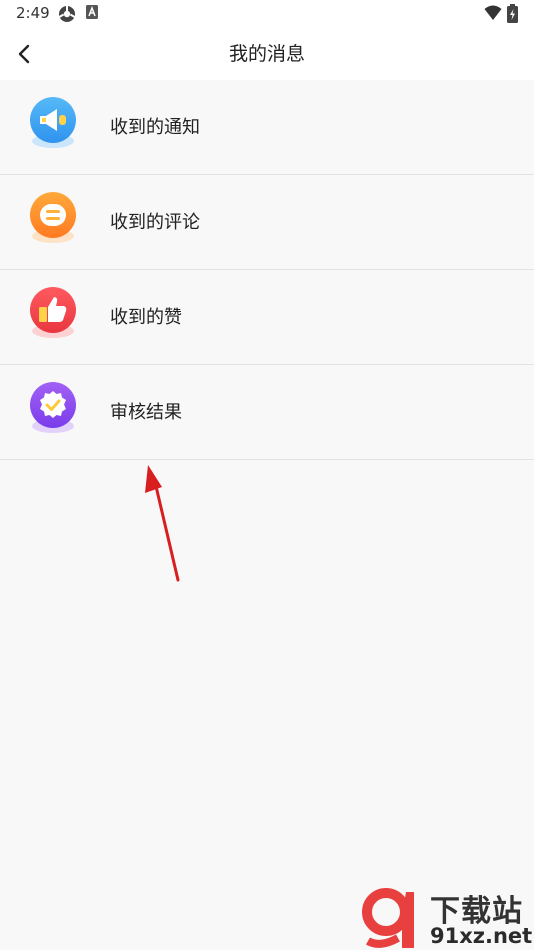 This screenshot has height=950, width=534. I want to click on status-bar: 2:49, so click(267, 14).